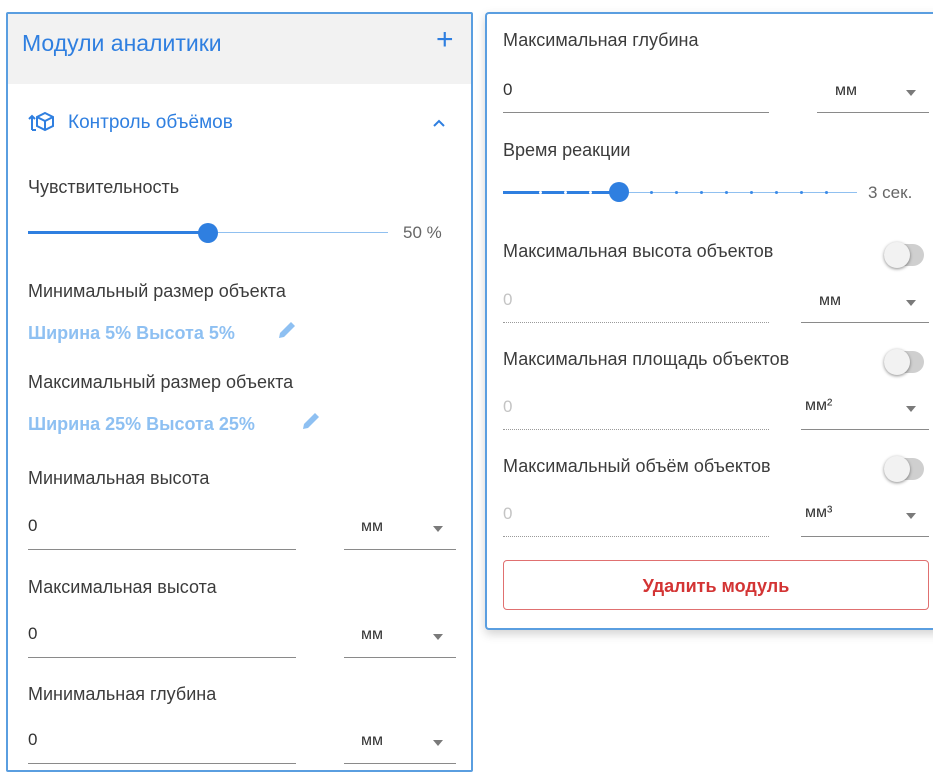  Describe the element at coordinates (818, 513) in the screenshot. I see `max-object-volume-unit-select: мм³` at that location.